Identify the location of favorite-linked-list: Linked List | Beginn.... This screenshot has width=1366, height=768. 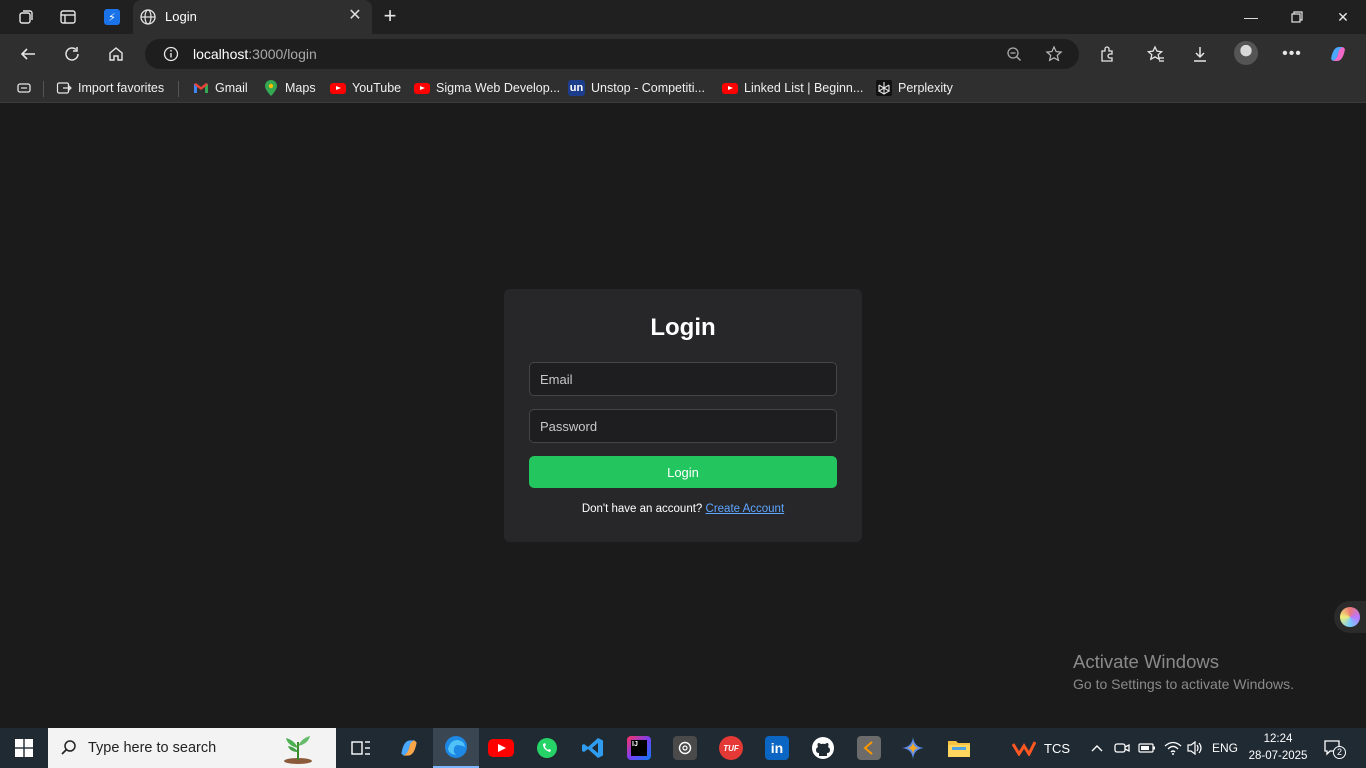
(792, 88).